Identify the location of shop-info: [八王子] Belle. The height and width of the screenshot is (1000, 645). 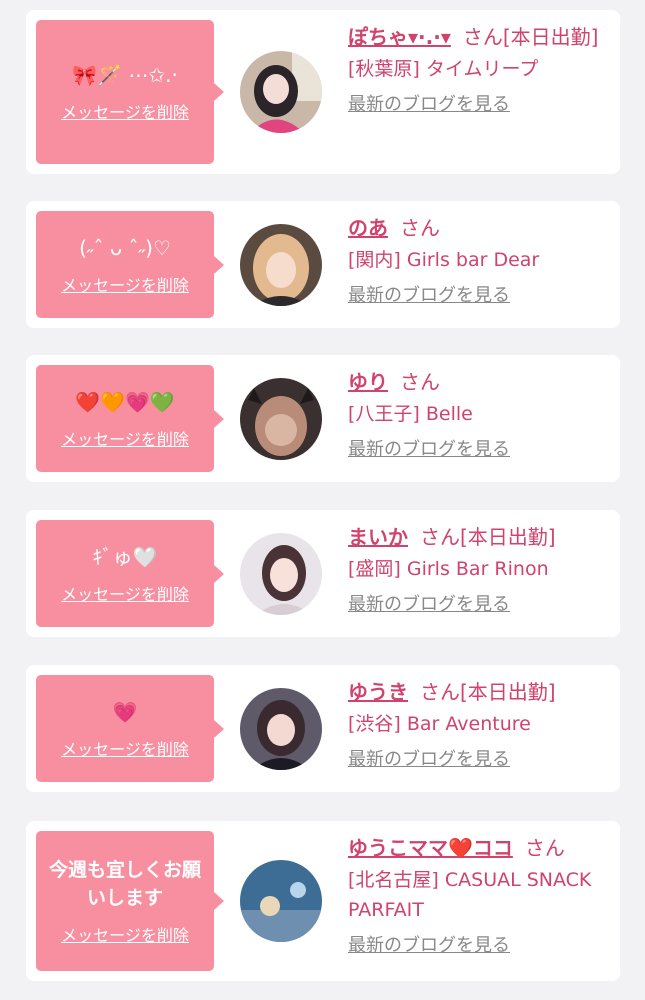
(410, 414).